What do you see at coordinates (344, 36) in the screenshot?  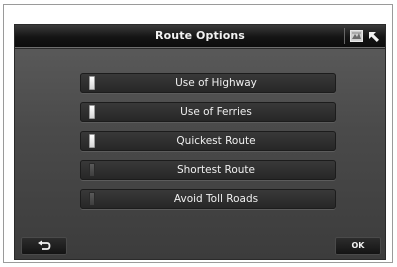 I see `title-divider` at bounding box center [344, 36].